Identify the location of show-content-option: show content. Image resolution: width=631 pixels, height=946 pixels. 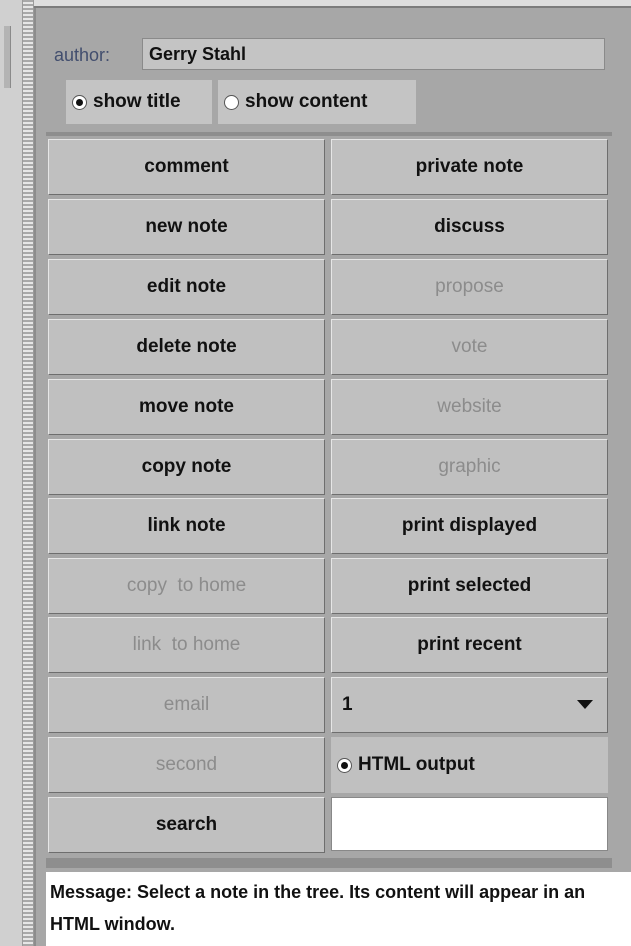
(317, 102).